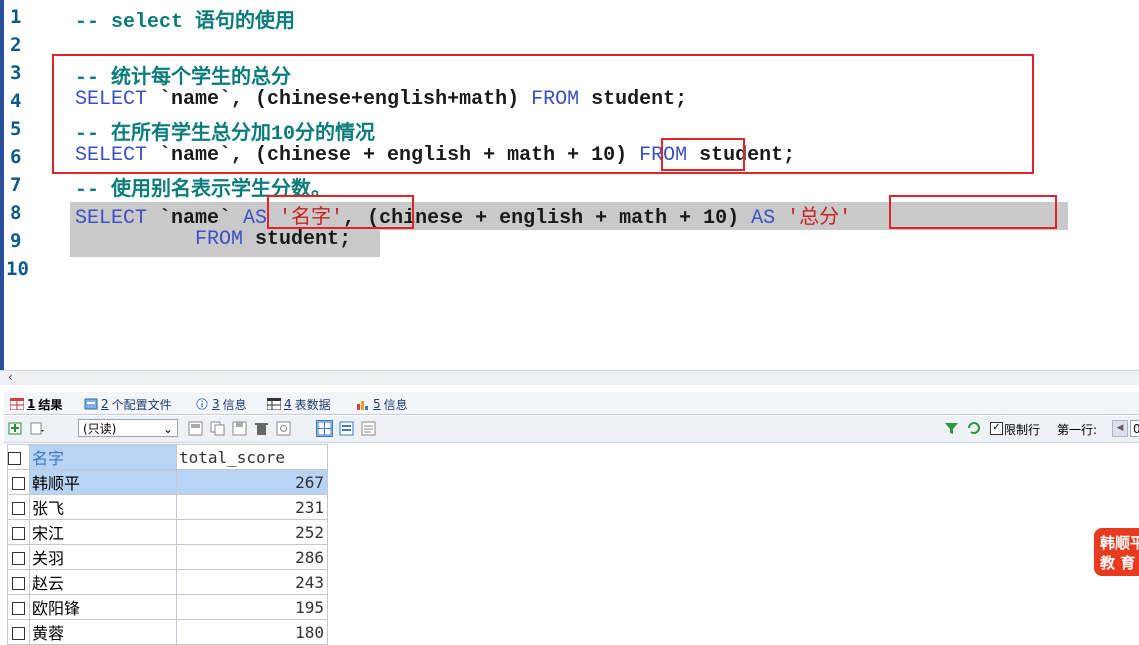 The height and width of the screenshot is (645, 1139). I want to click on tab-number: 2, so click(105, 404).